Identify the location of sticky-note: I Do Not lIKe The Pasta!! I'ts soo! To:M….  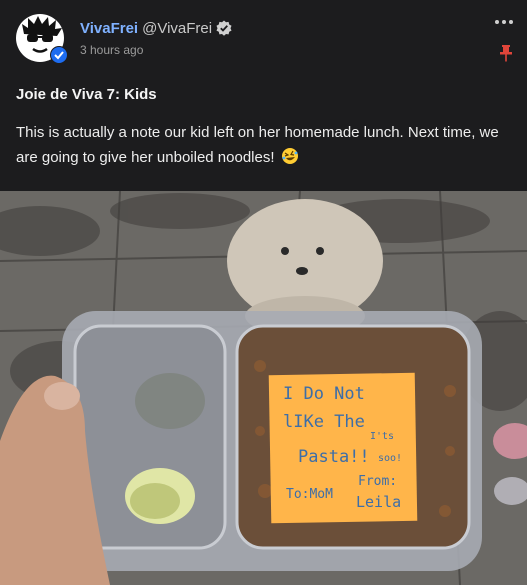
(343, 448).